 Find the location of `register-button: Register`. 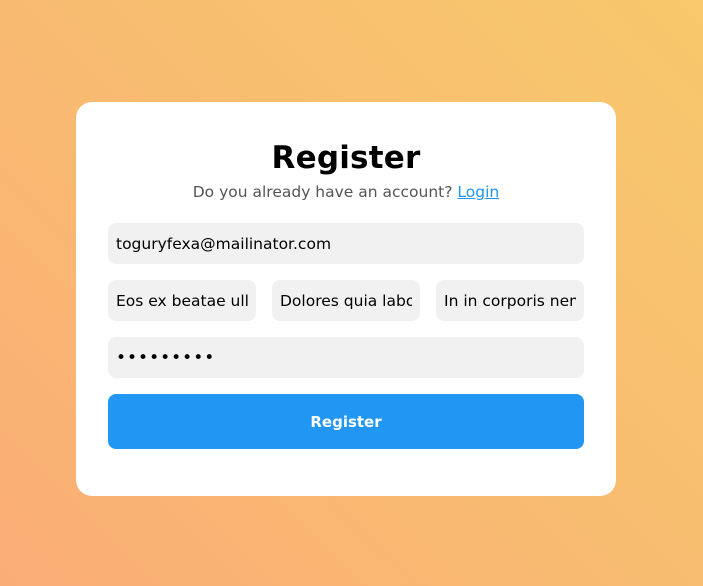

register-button: Register is located at coordinates (346, 421).